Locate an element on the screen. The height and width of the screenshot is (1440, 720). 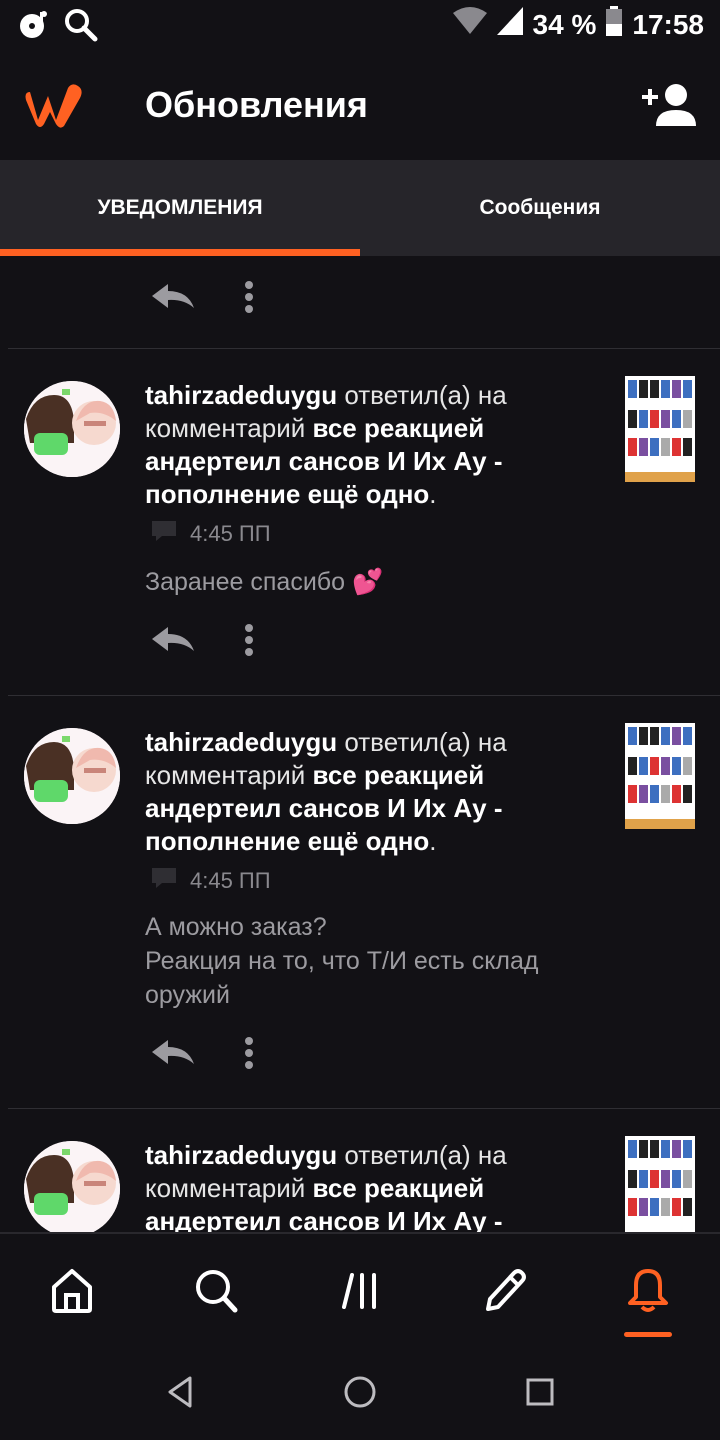
status-bar: 34 % 17:58 is located at coordinates (360, 25).